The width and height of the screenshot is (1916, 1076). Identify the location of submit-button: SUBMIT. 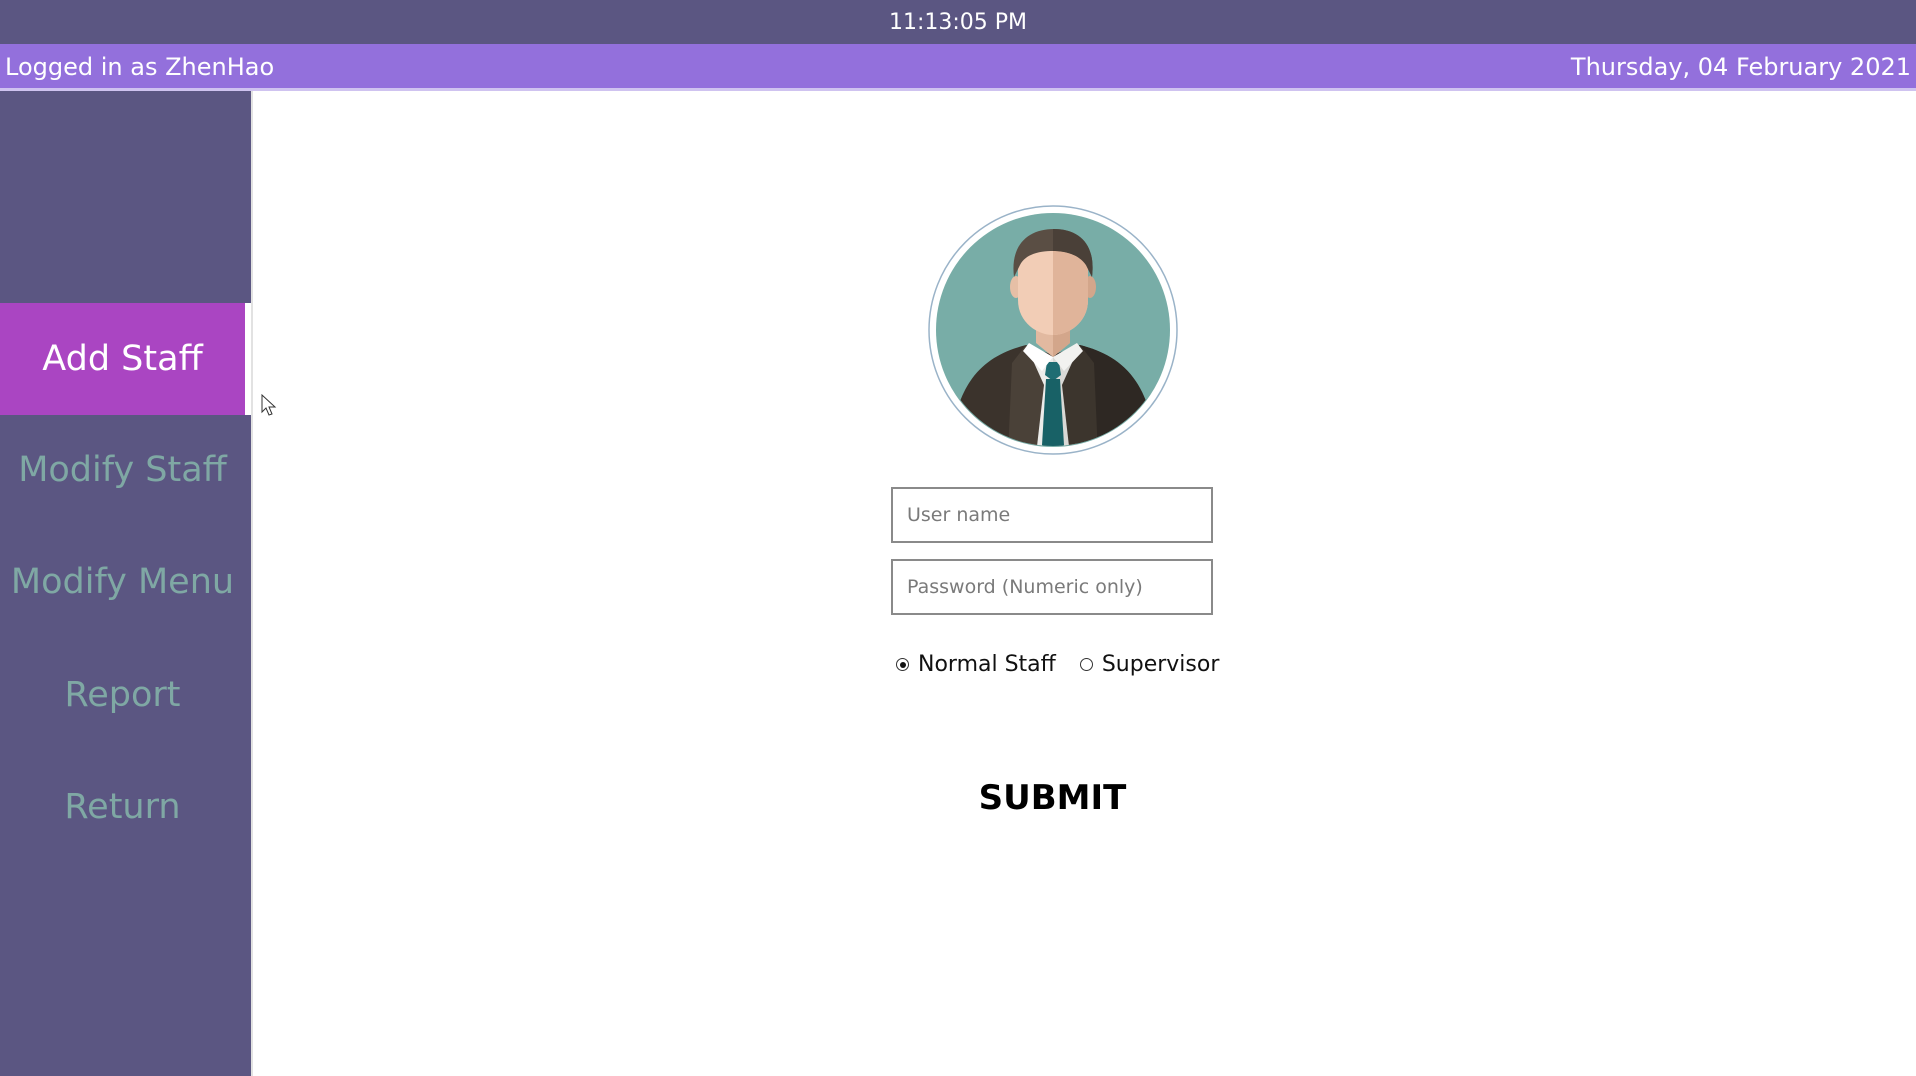
(1052, 798).